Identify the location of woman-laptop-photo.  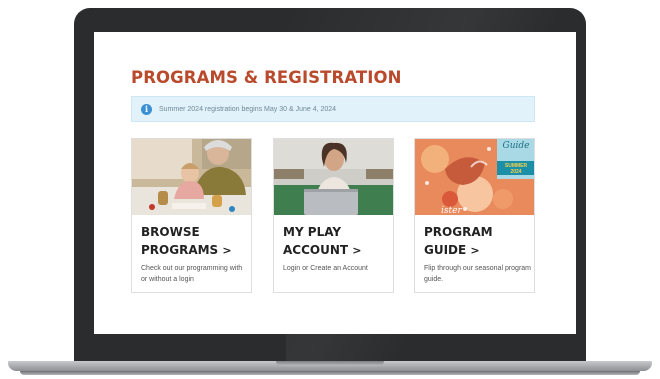
(333, 177).